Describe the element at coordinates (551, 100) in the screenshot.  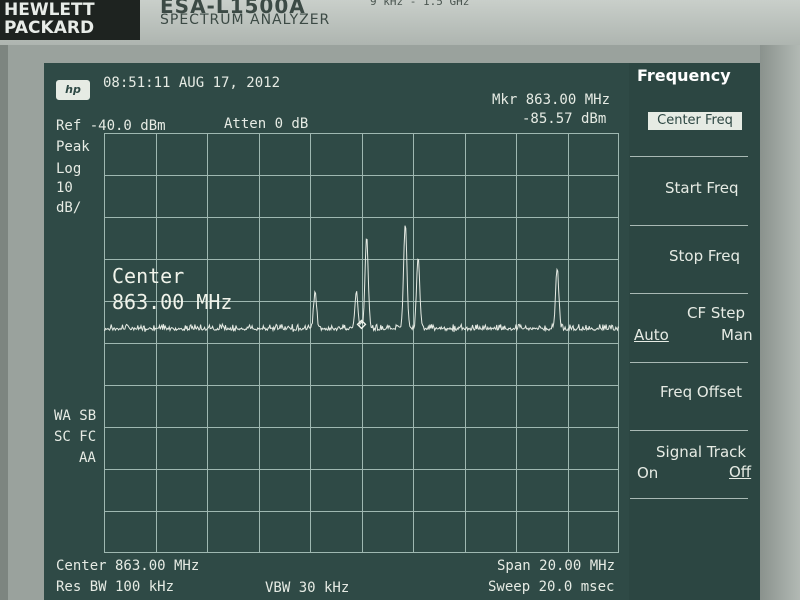
I see `marker-frequency: Mkr 863.00 MHz` at that location.